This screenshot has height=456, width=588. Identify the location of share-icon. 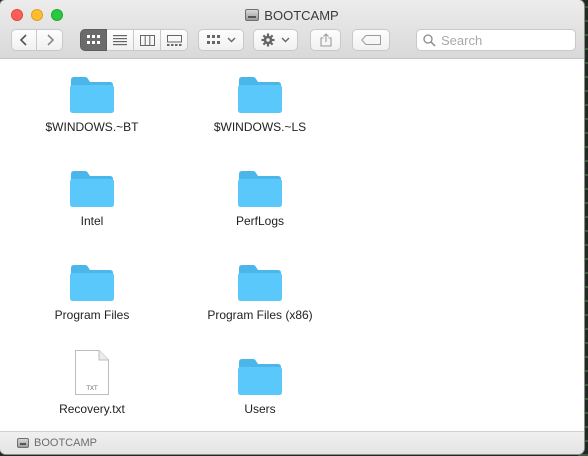
(325, 40).